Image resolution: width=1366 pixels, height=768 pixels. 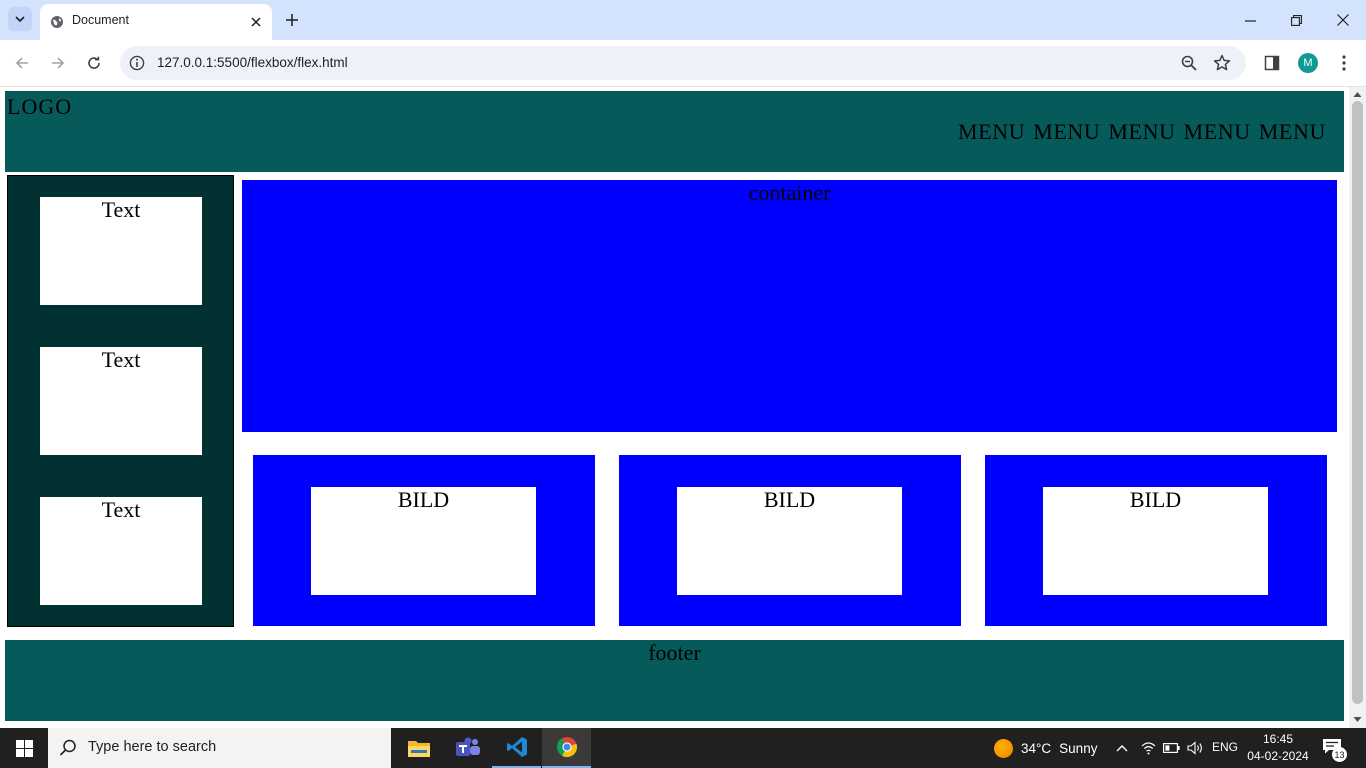 I want to click on forward-button, so click(x=58, y=63).